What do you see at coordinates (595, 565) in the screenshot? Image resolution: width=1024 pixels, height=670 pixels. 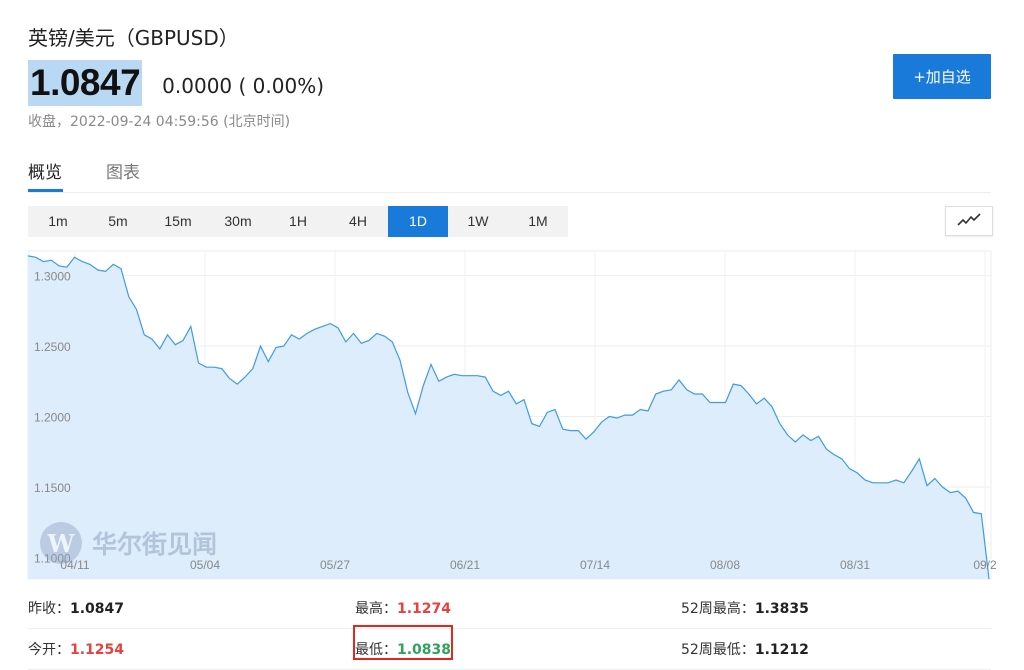 I see `x-tick-label: 07/14` at bounding box center [595, 565].